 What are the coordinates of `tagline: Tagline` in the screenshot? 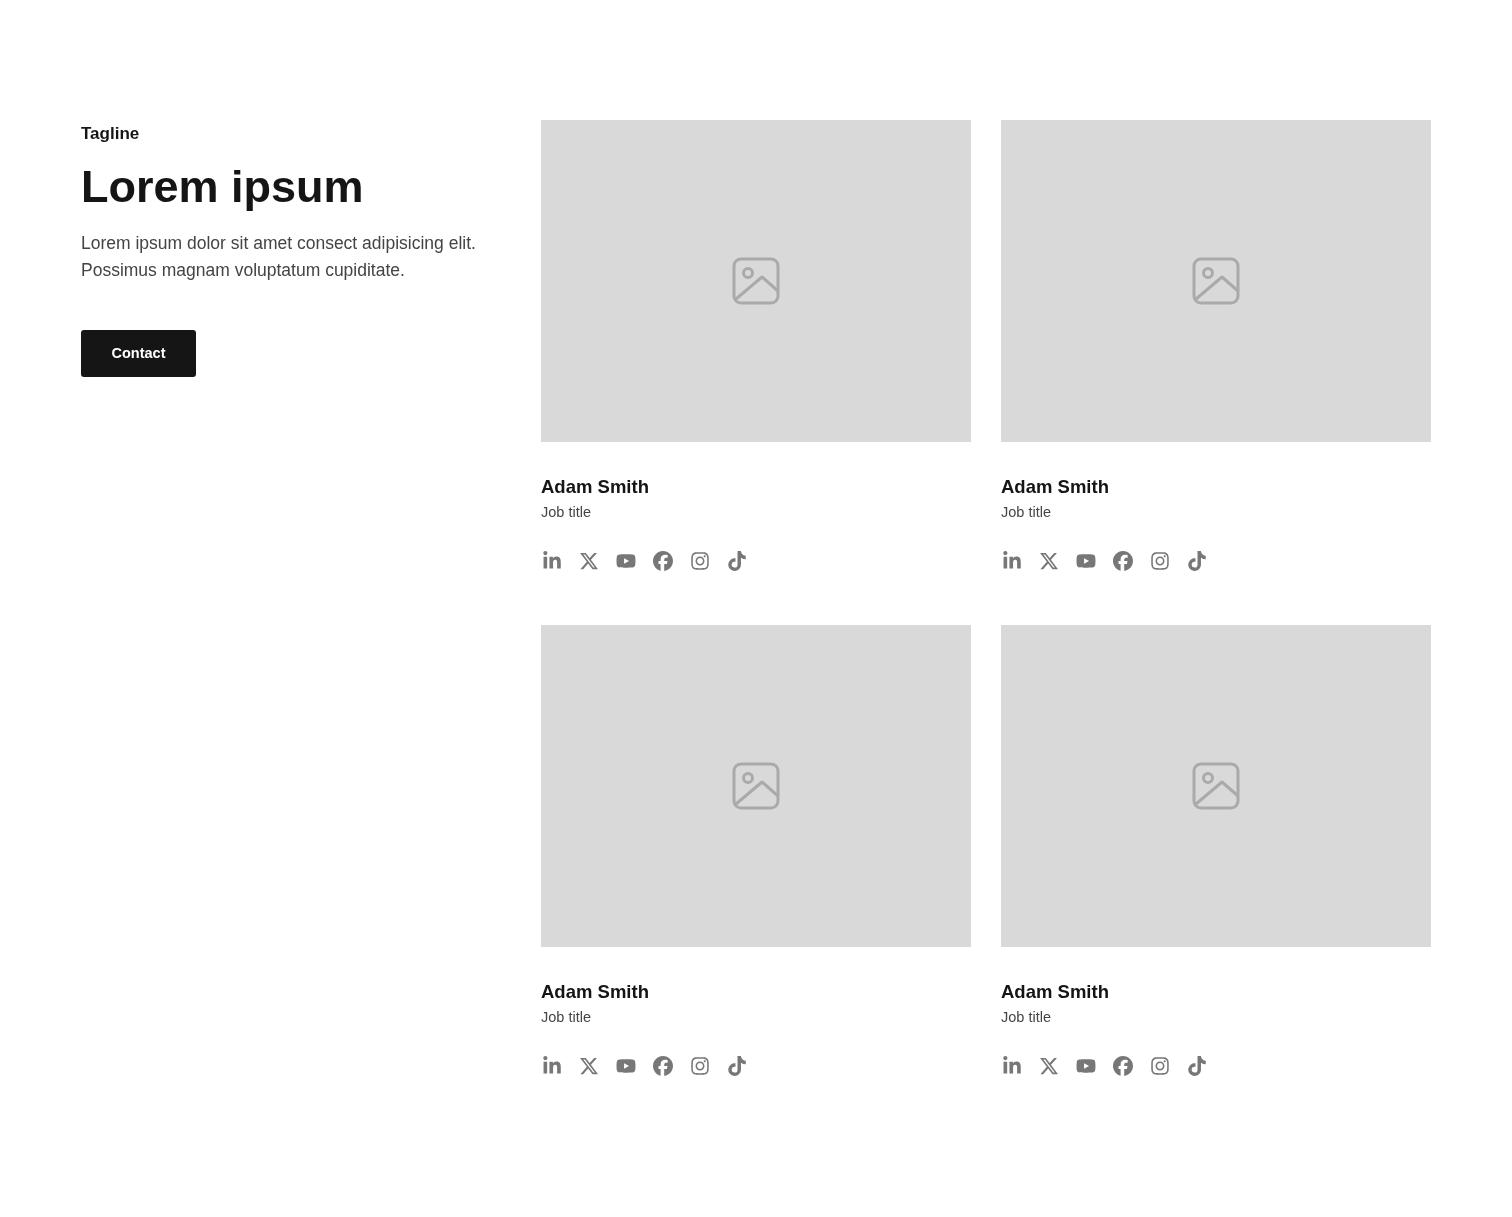 It's located at (111, 134).